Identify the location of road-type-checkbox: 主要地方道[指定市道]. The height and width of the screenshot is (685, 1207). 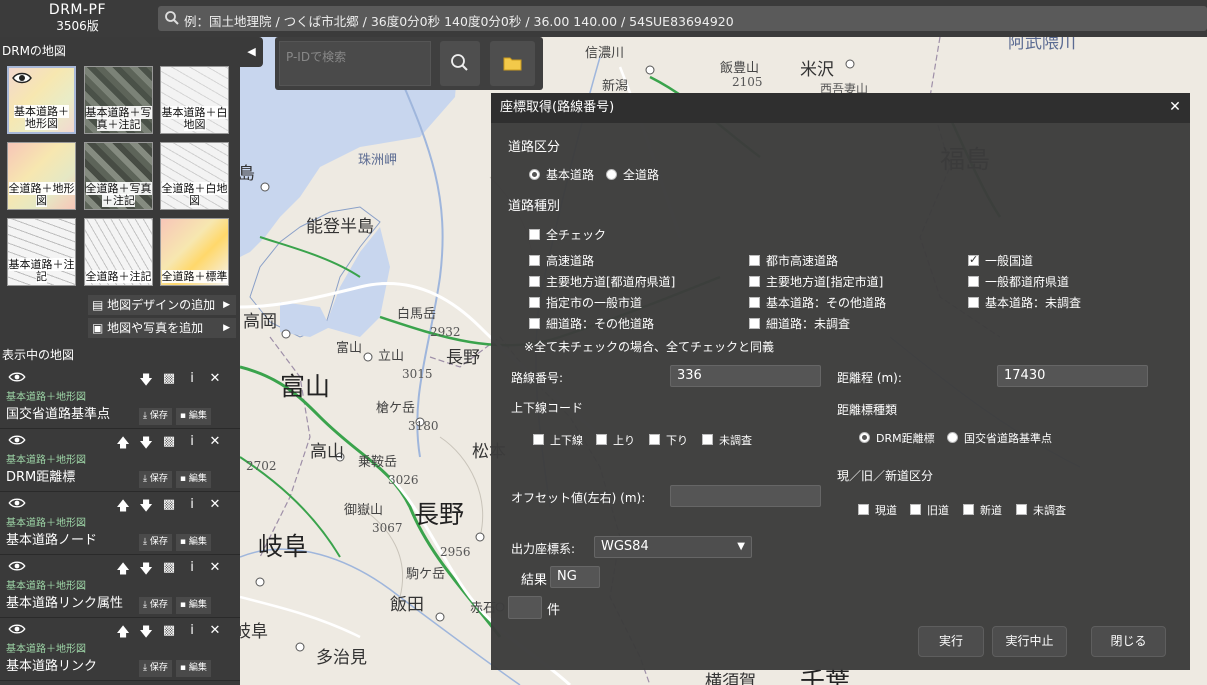
(816, 281).